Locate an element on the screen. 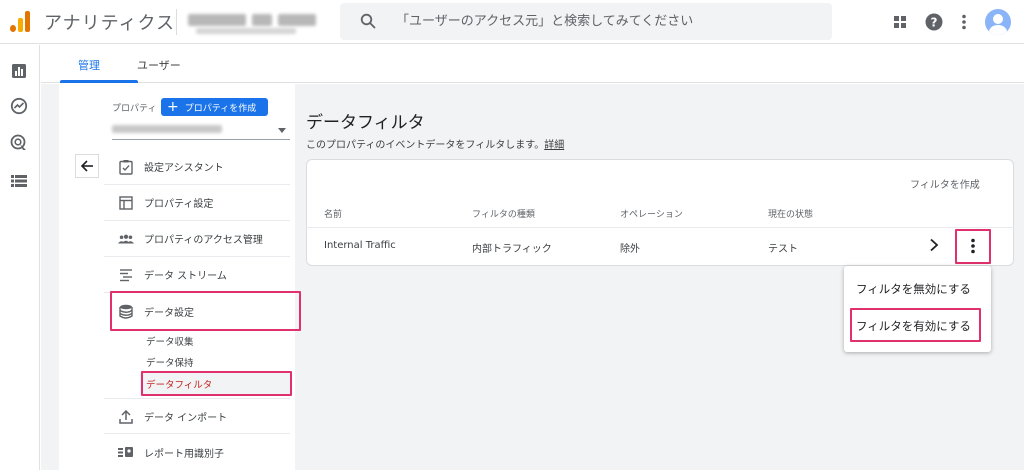  nav-item-setup-assistant: 設定アシスタント is located at coordinates (197, 167).